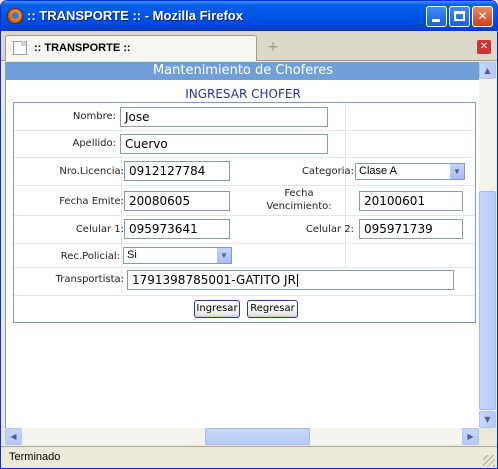 This screenshot has width=498, height=469. What do you see at coordinates (299, 193) in the screenshot?
I see `fecha-vencimiento-label-1: Fecha` at bounding box center [299, 193].